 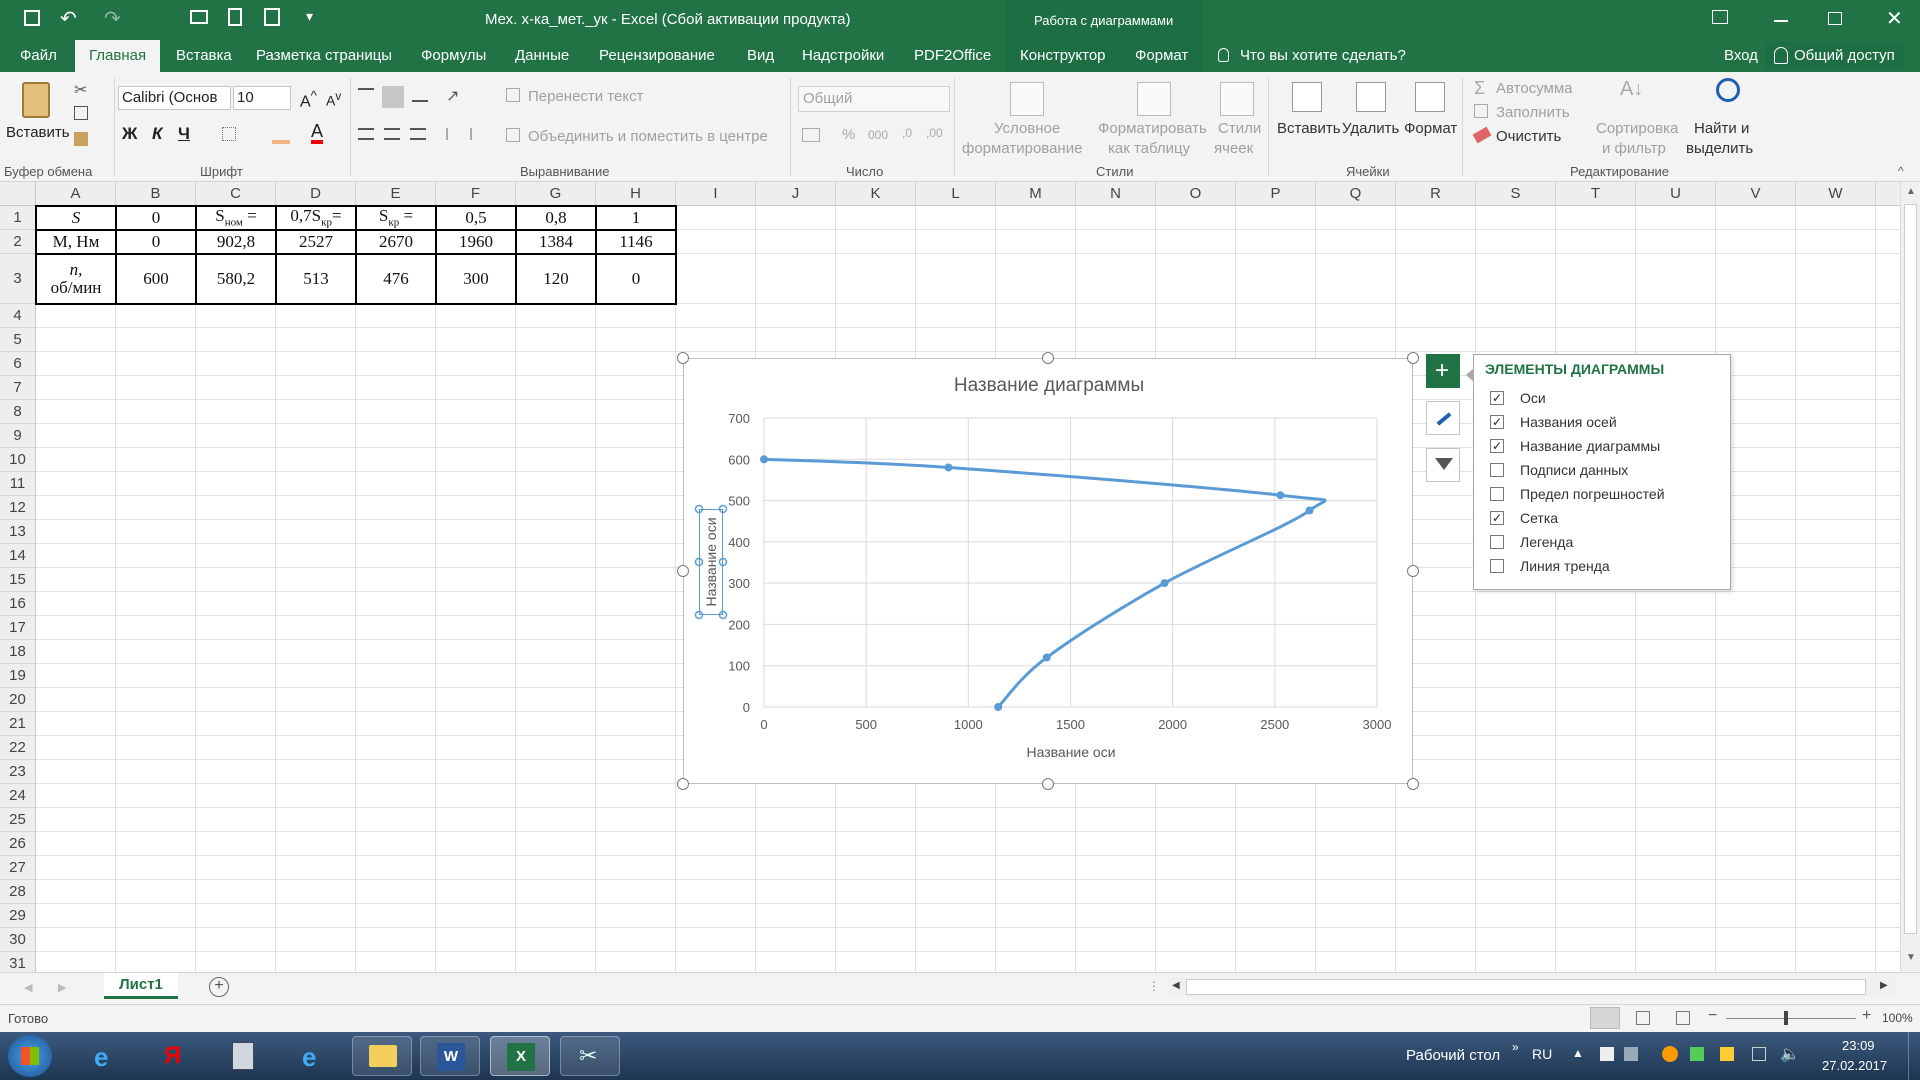 What do you see at coordinates (1894, 18) in the screenshot?
I see `close-button: ✕` at bounding box center [1894, 18].